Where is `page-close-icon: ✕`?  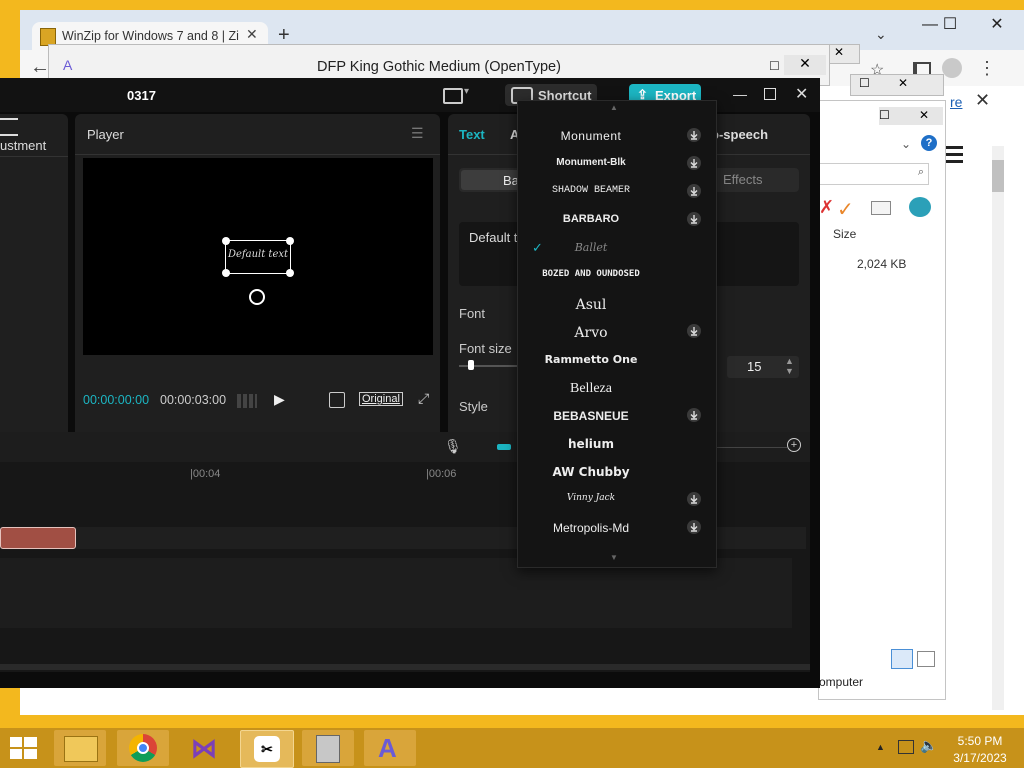 page-close-icon: ✕ is located at coordinates (982, 100).